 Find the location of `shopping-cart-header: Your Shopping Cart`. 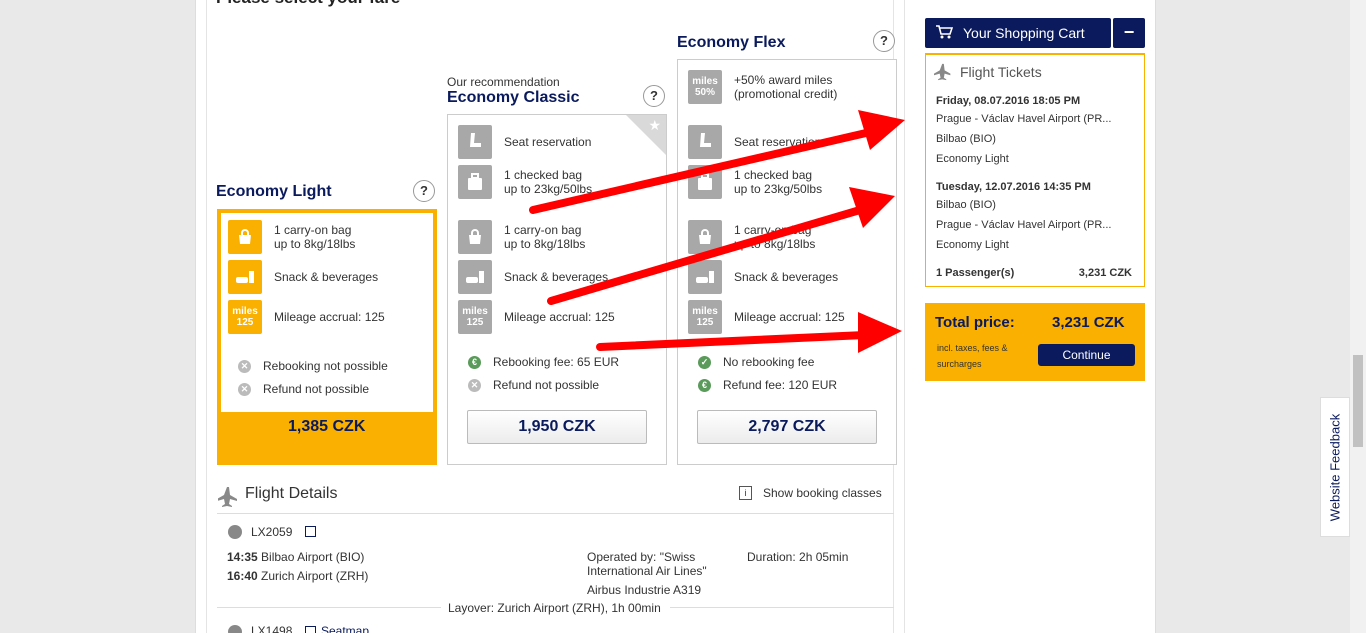

shopping-cart-header: Your Shopping Cart is located at coordinates (1018, 33).